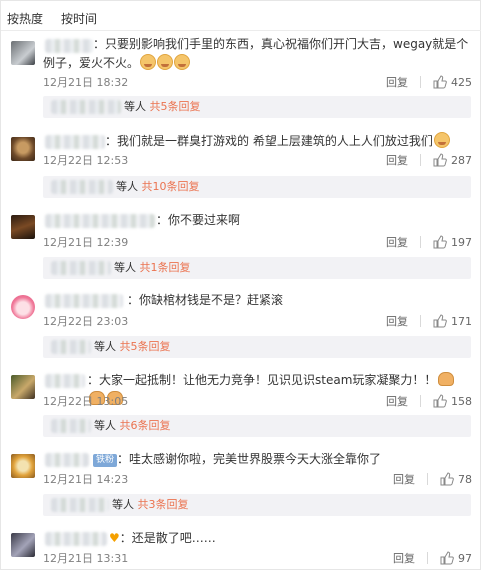  What do you see at coordinates (257, 268) in the screenshot?
I see `sub-replies-box: 等人 共1条回复` at bounding box center [257, 268].